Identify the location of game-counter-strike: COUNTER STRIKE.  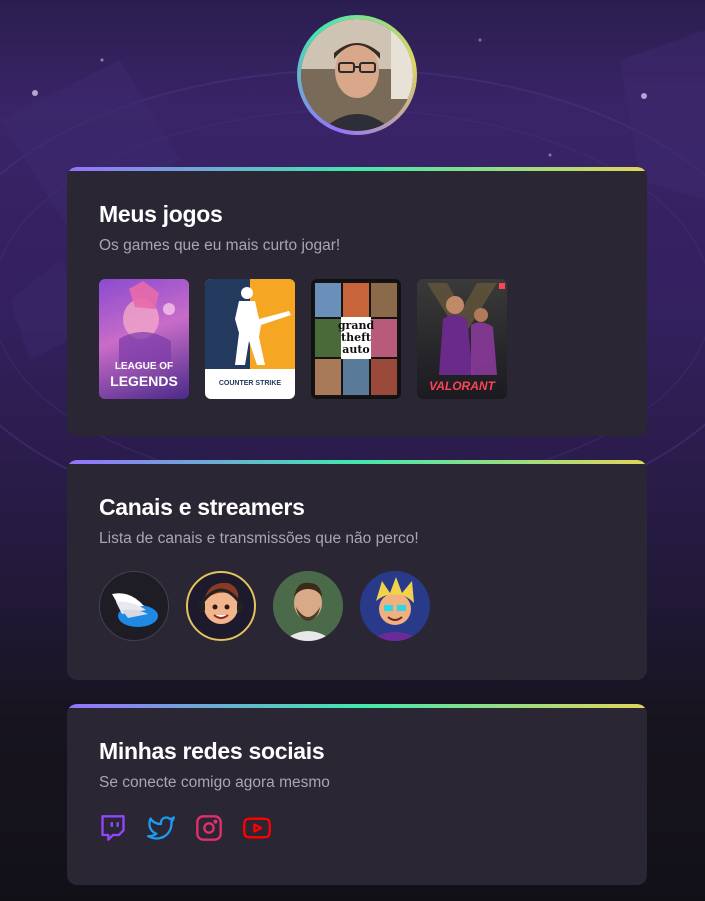
(250, 339).